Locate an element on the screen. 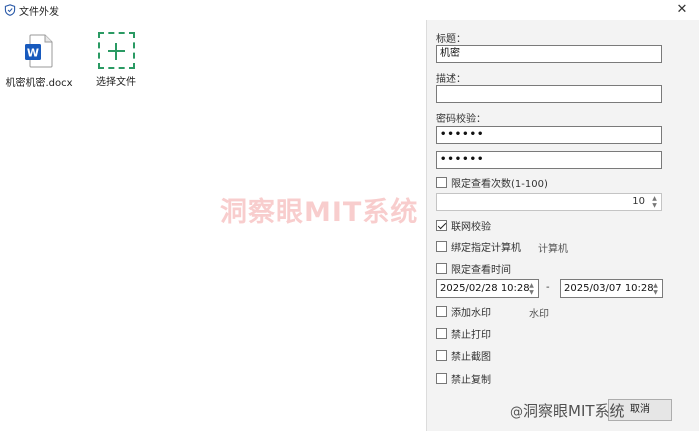  no-screenshot-label: 禁止截图 is located at coordinates (471, 357).